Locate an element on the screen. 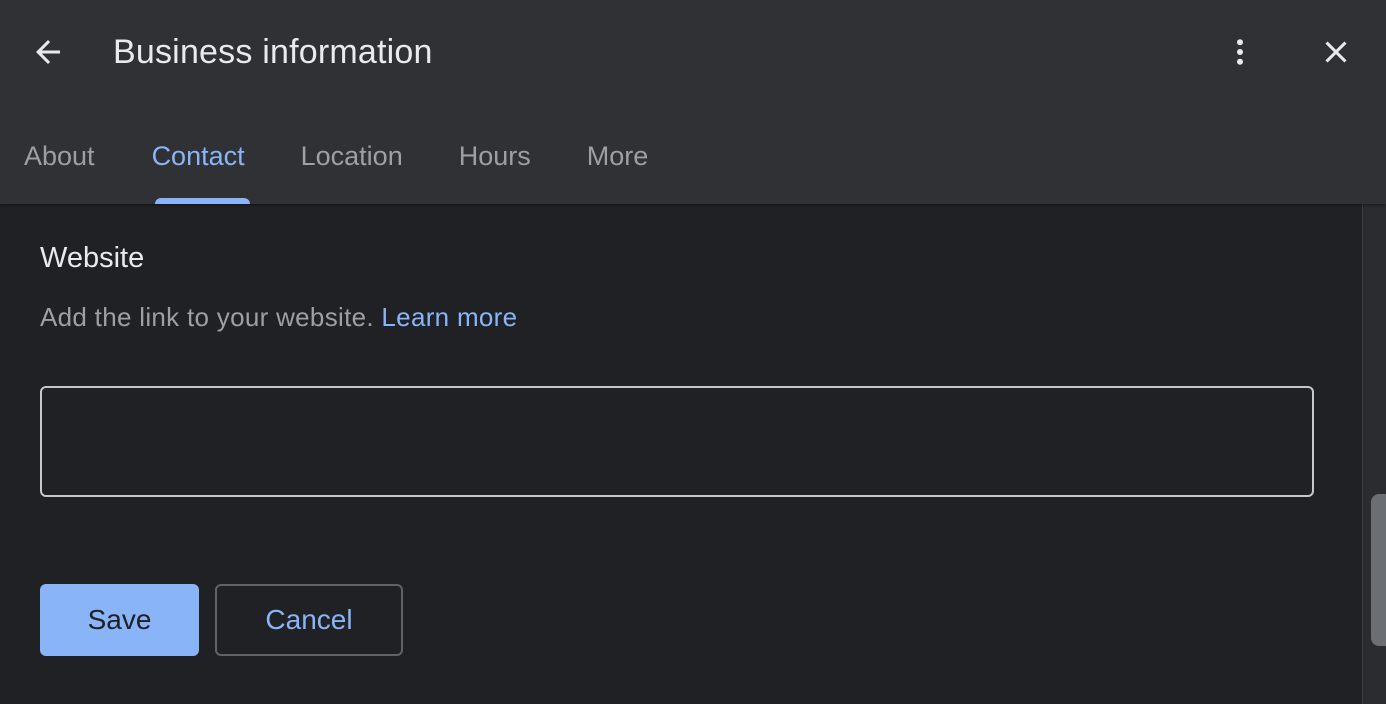  tab-label: Contact is located at coordinates (198, 156).